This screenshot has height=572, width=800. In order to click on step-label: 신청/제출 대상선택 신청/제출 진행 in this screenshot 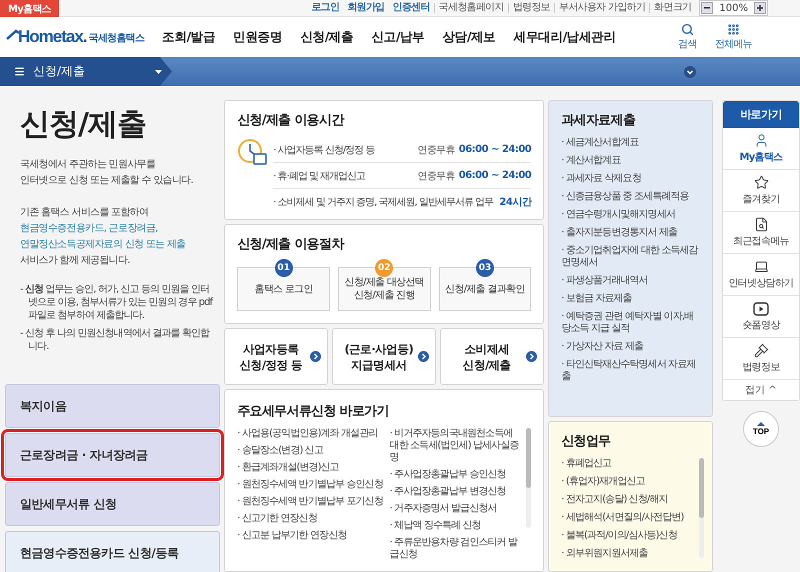, I will do `click(384, 289)`.